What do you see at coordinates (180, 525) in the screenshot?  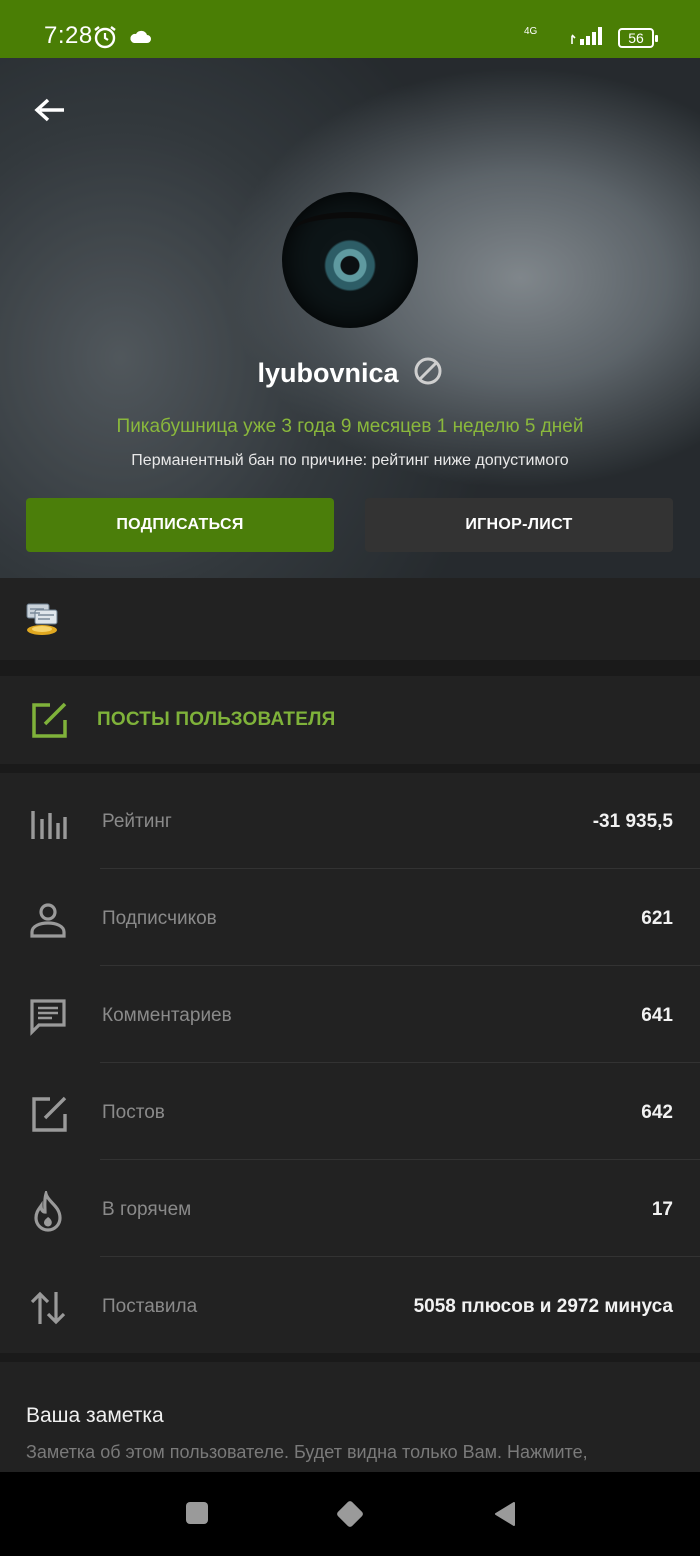 I see `subscribe-button: ПОДПИСАТЬСЯ` at bounding box center [180, 525].